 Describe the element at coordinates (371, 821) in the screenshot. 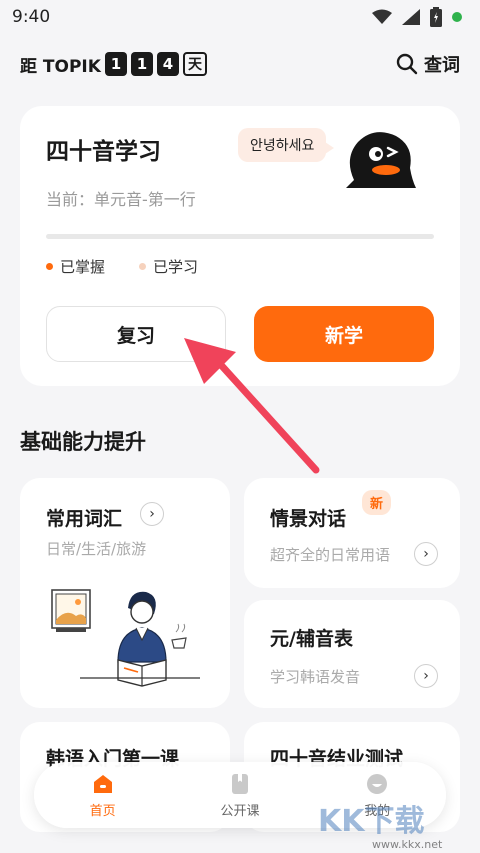

I see `watermark-logo: KK下载` at that location.